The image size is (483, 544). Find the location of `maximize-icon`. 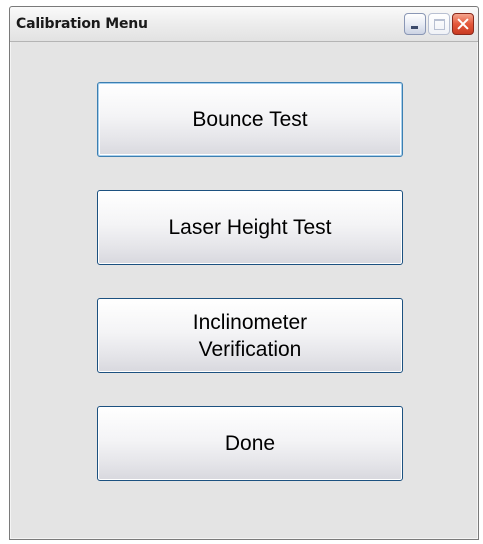

maximize-icon is located at coordinates (439, 24).